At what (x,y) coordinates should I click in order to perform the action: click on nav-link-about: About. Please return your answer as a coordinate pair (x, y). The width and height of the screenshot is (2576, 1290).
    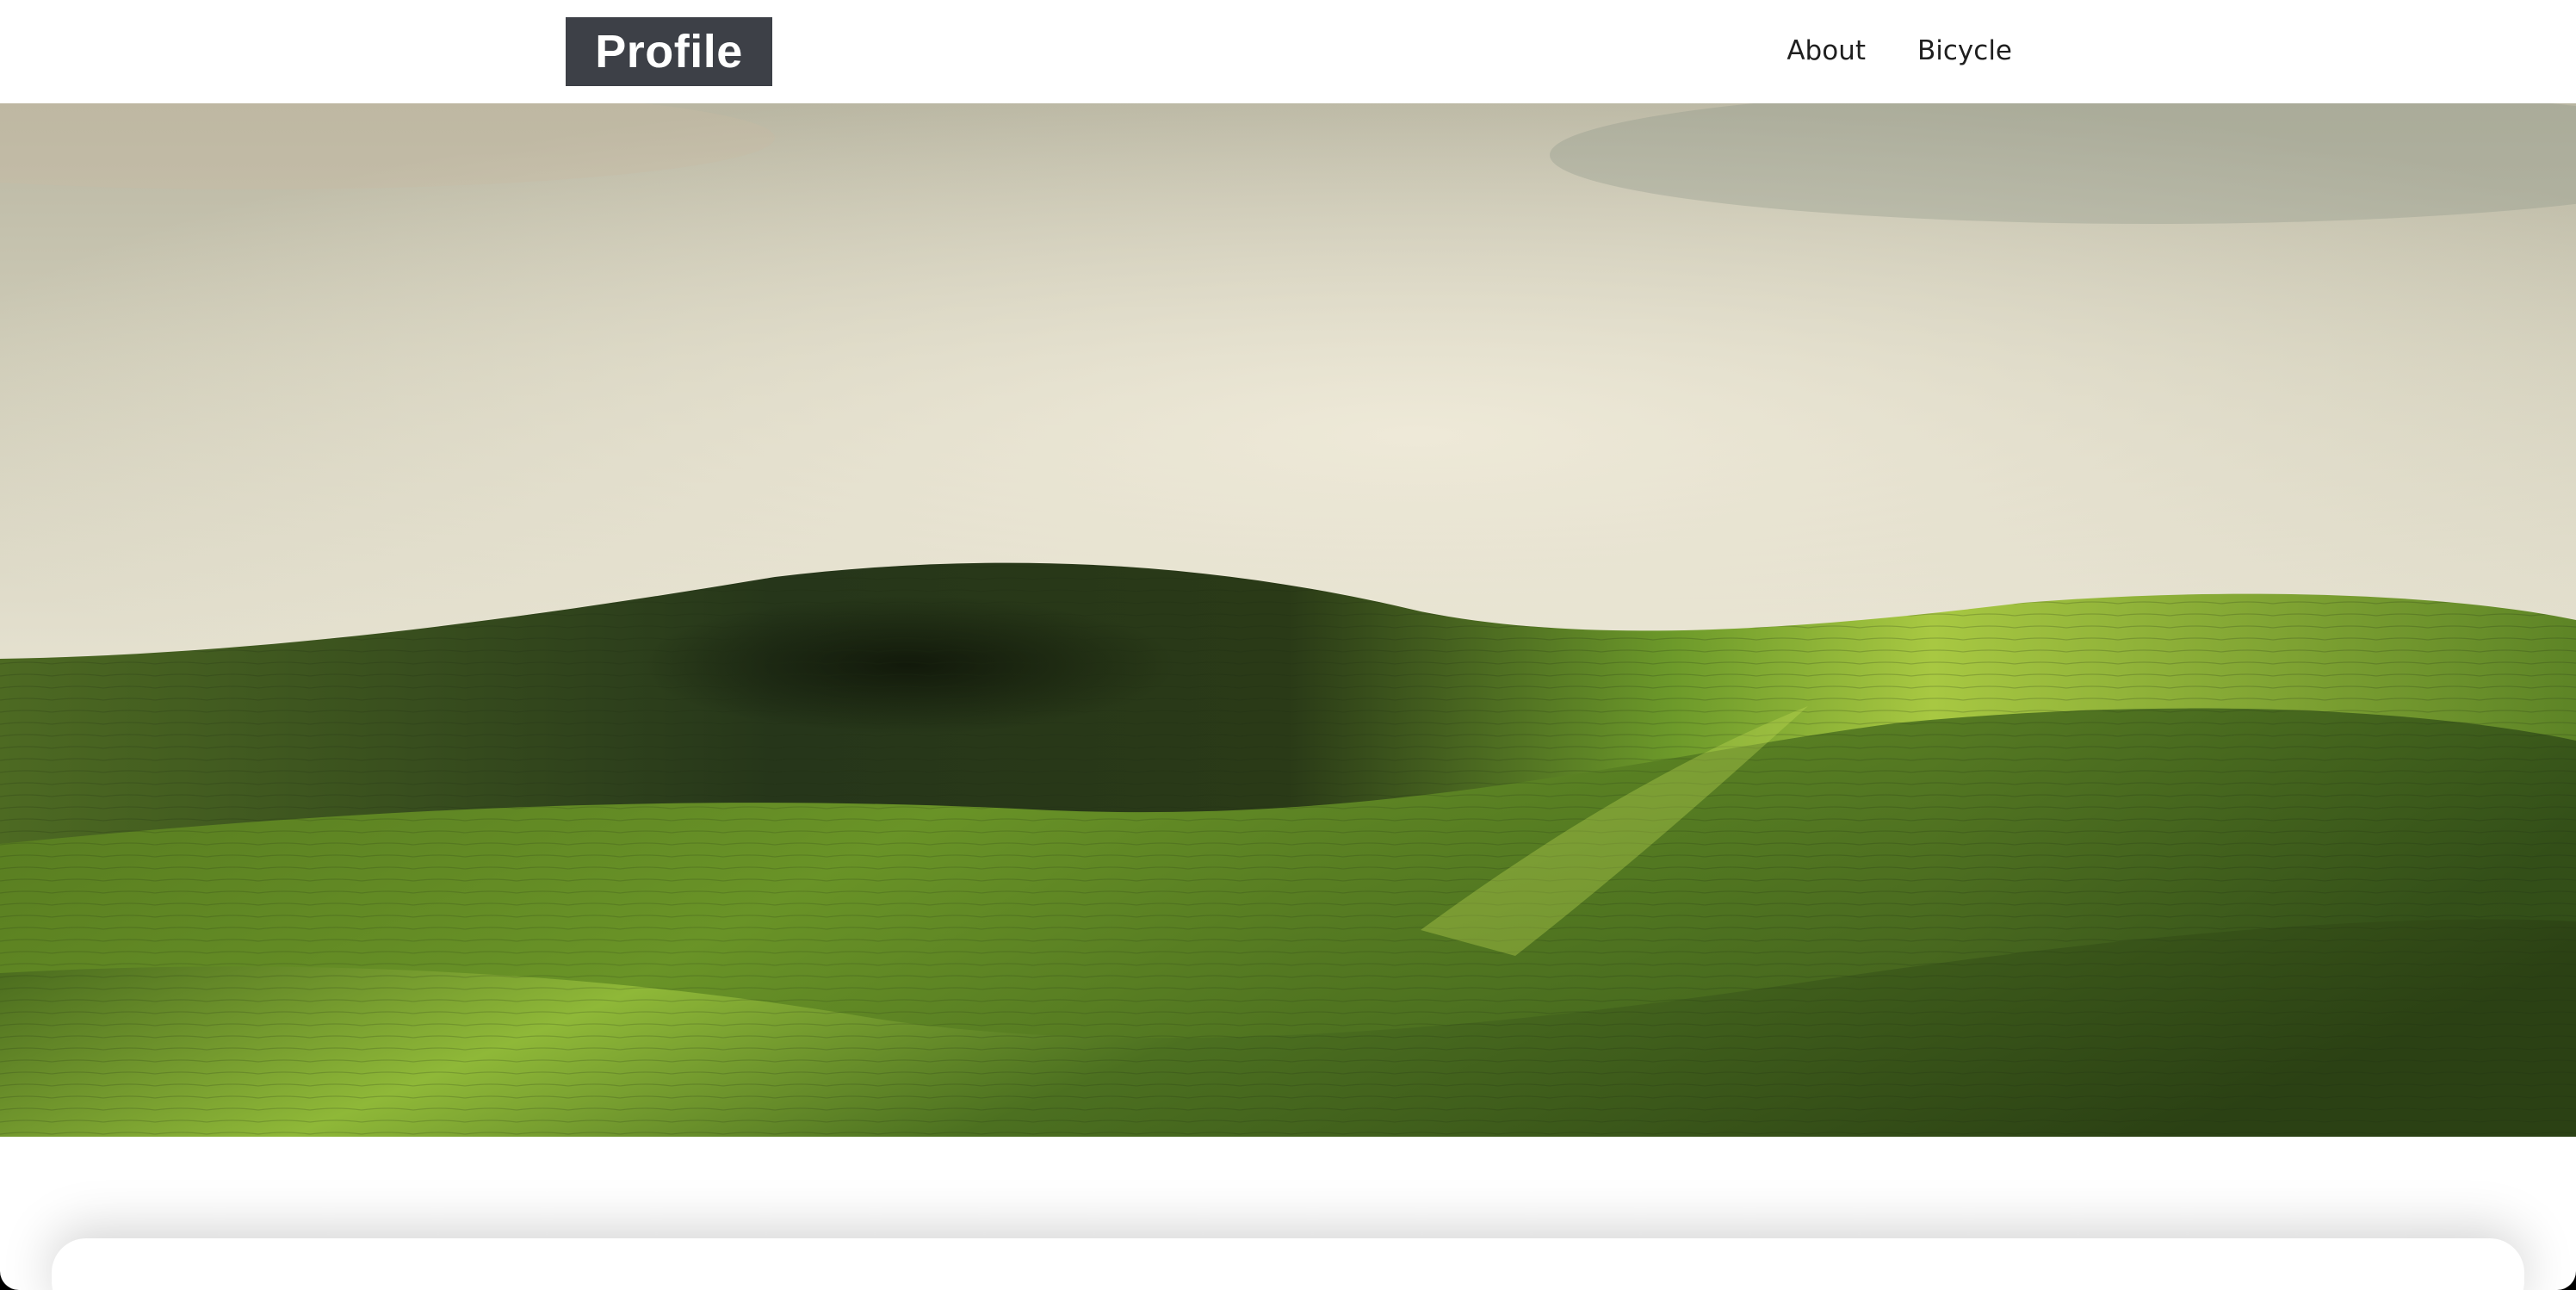
    Looking at the image, I should click on (1826, 51).